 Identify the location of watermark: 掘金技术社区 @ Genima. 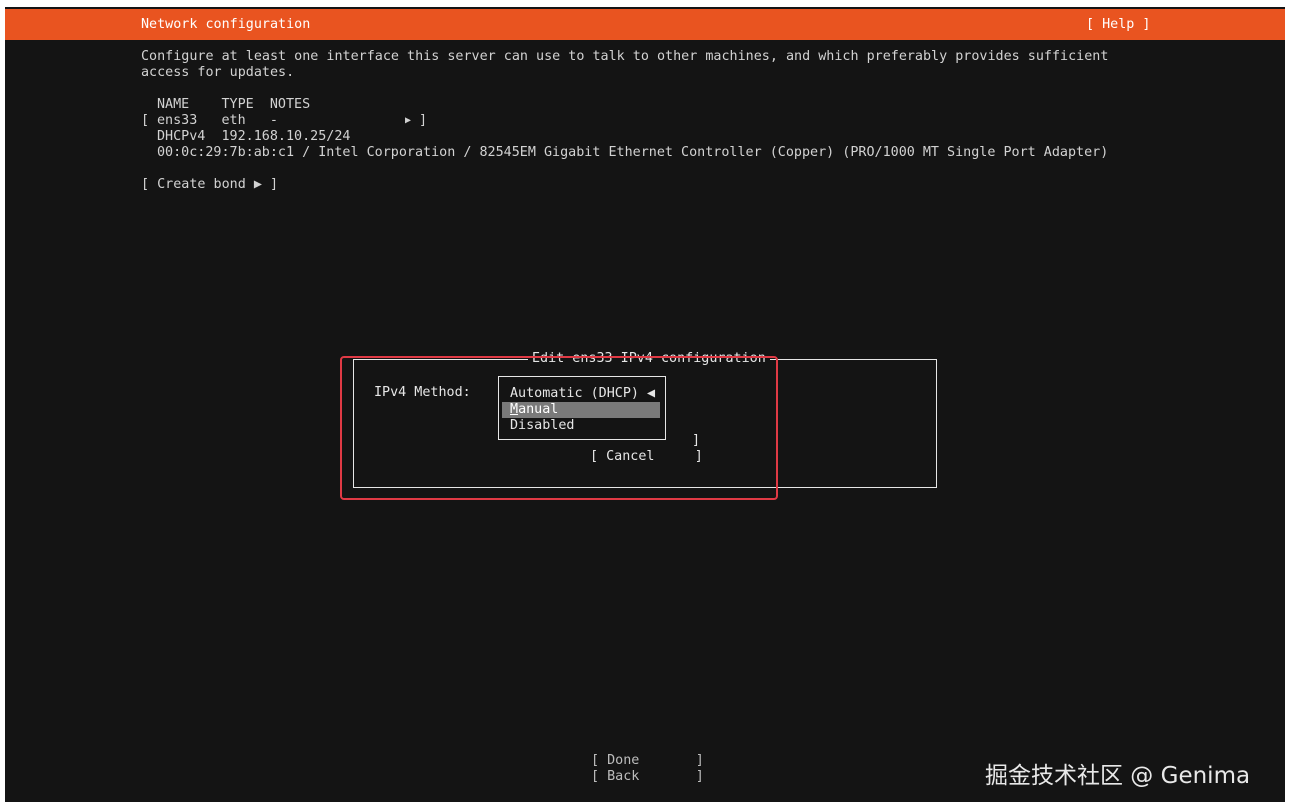
(1118, 776).